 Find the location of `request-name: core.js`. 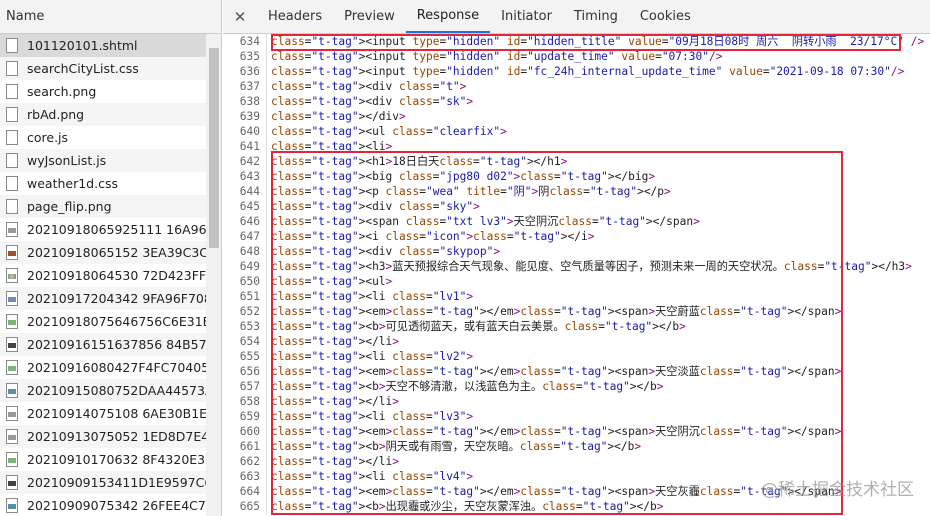

request-name: core.js is located at coordinates (48, 137).